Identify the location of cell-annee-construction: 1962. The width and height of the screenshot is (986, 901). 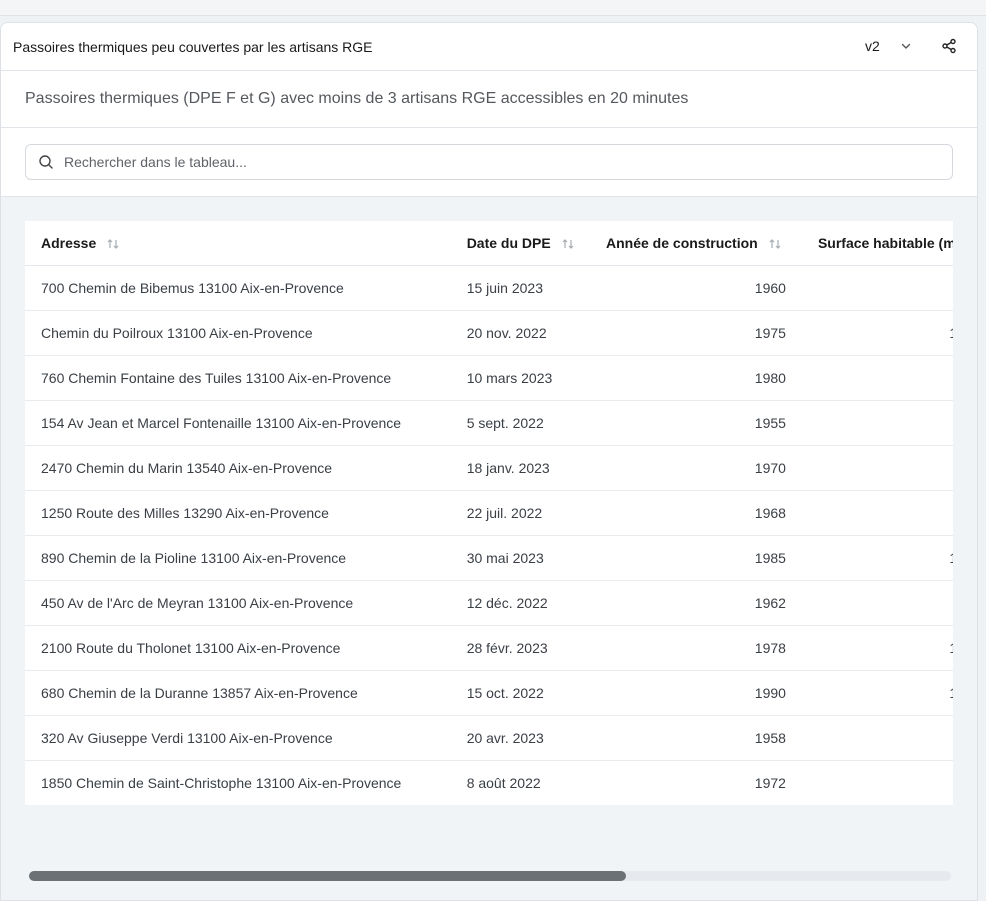
(702, 603).